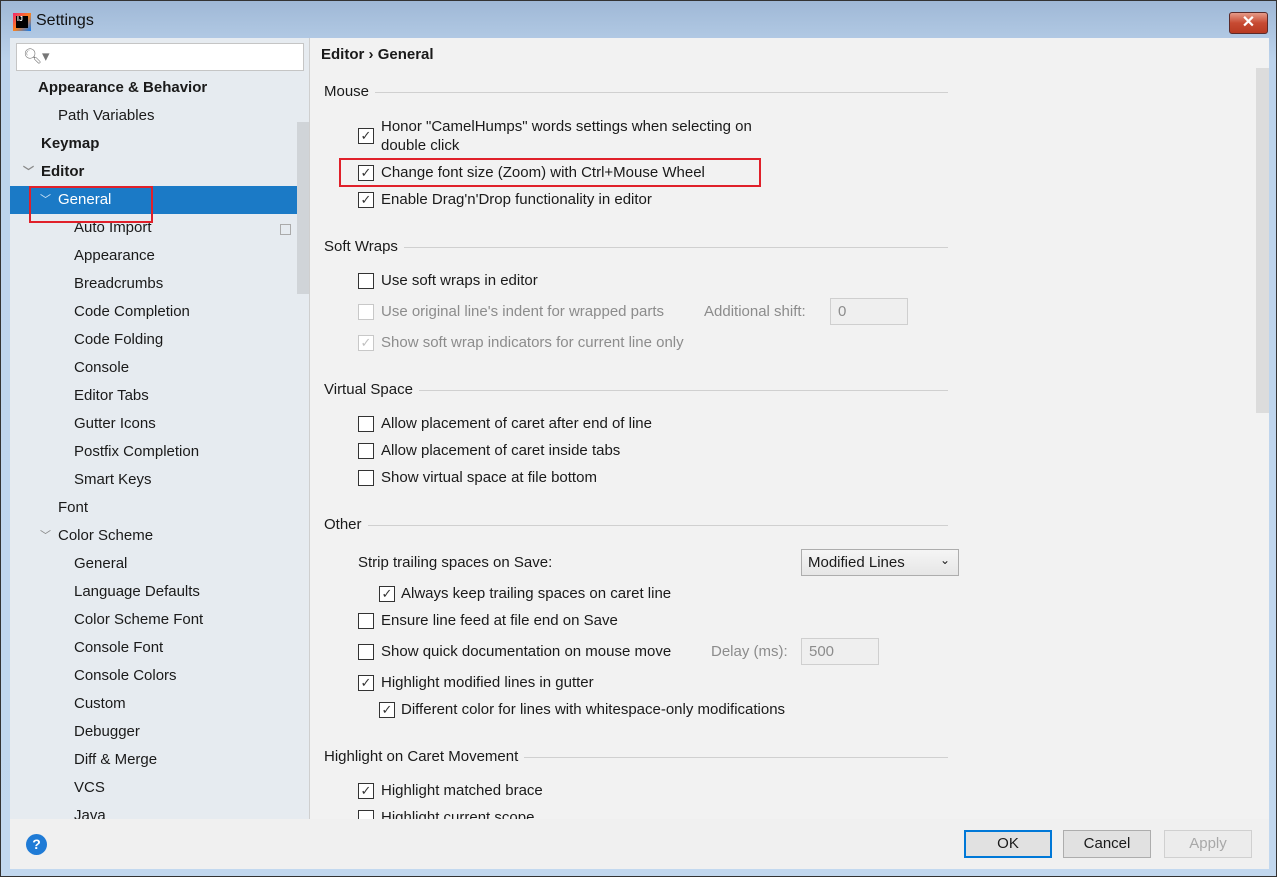 This screenshot has width=1277, height=877. I want to click on search-icon: 🔍︎▾, so click(36, 56).